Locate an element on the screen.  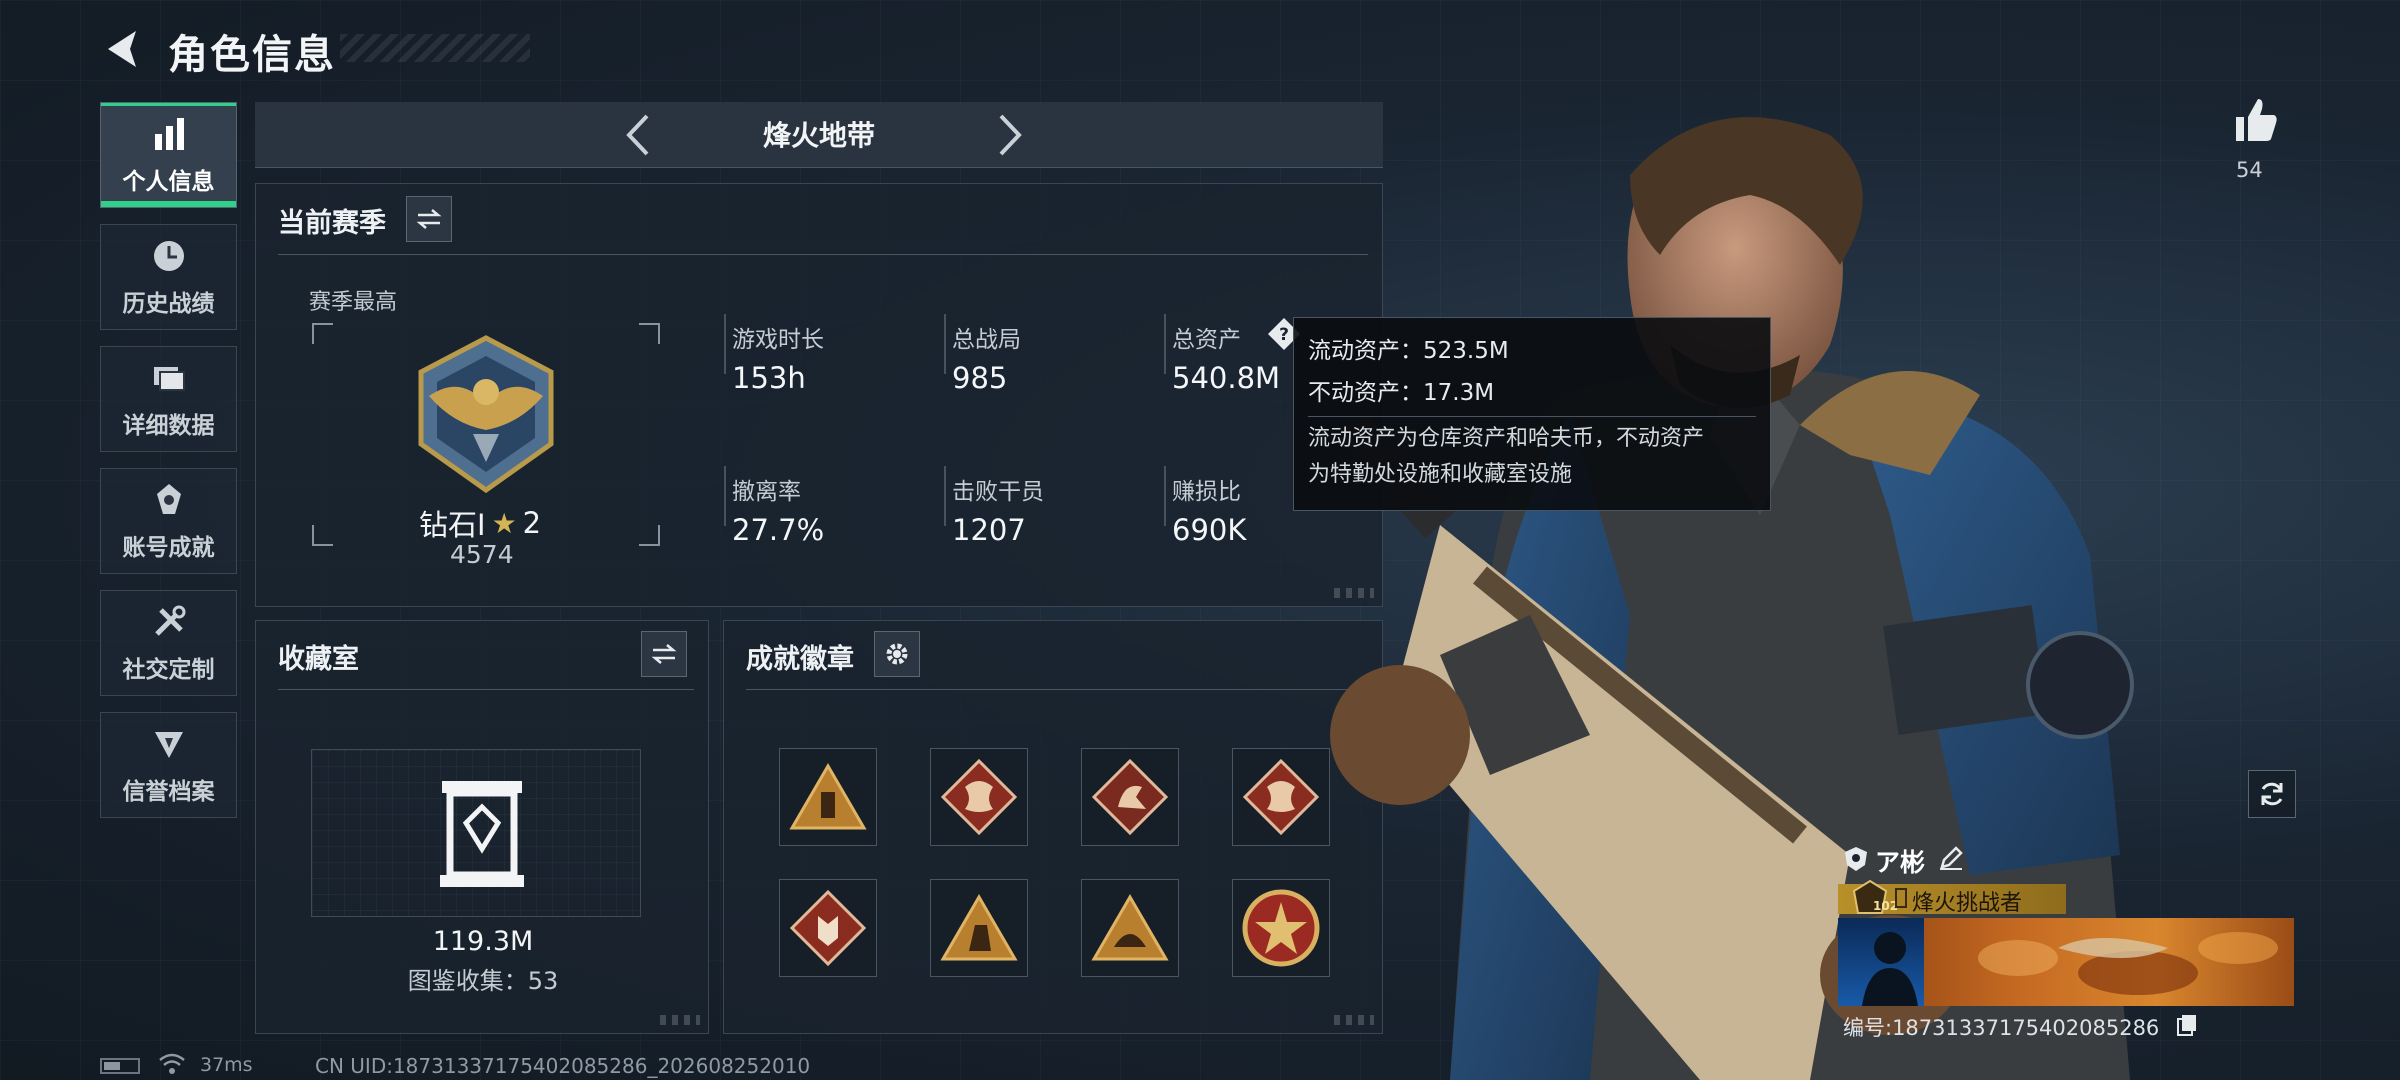
sidebar-item-label: 账号成就 is located at coordinates (168, 548).